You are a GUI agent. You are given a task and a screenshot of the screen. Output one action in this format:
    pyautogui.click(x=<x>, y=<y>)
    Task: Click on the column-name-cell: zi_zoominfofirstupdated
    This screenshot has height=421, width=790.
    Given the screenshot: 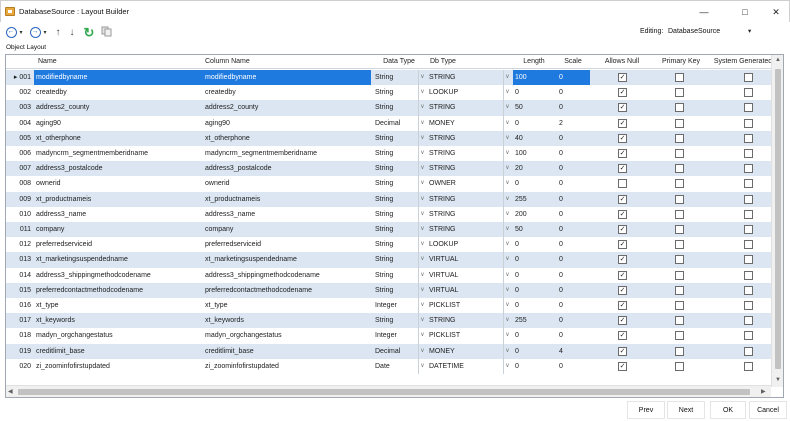 What is the action you would take?
    pyautogui.click(x=287, y=366)
    